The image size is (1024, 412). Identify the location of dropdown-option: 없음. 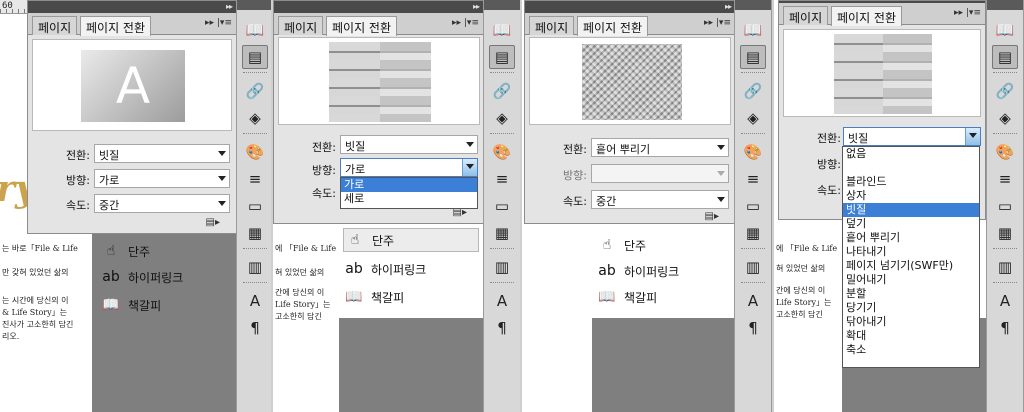
(911, 154).